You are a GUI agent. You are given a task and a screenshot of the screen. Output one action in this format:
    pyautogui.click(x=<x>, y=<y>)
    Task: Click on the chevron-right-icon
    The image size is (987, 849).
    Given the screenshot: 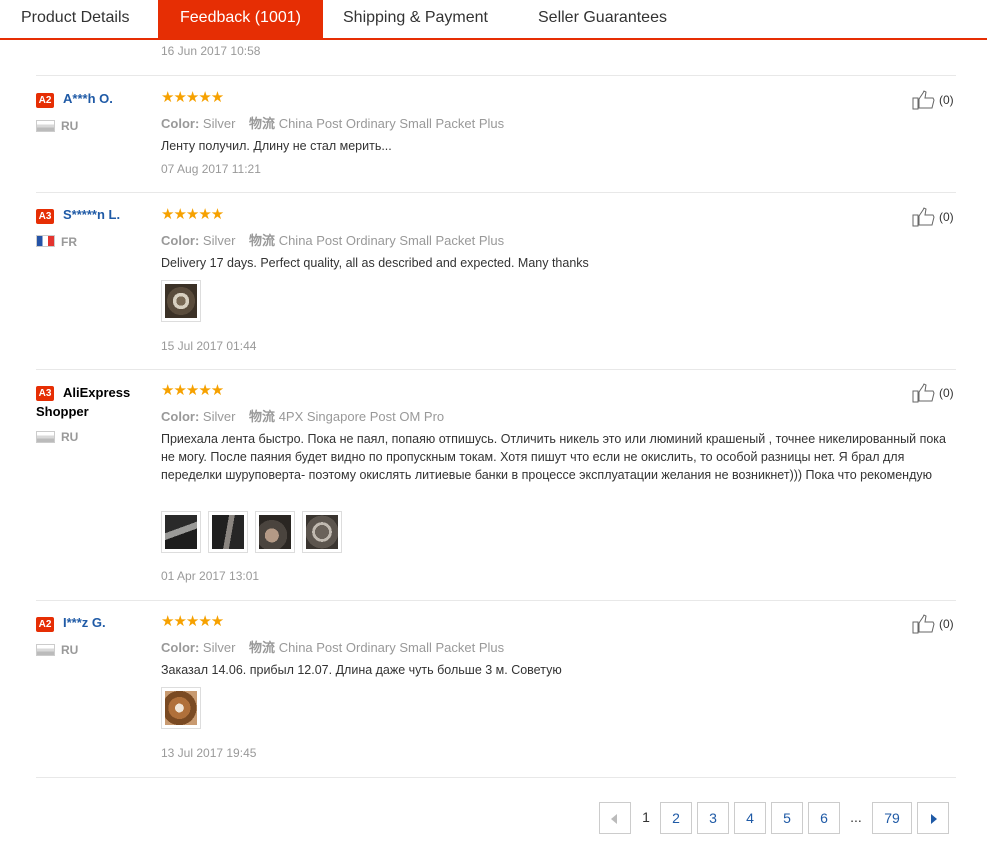 What is the action you would take?
    pyautogui.click(x=934, y=819)
    